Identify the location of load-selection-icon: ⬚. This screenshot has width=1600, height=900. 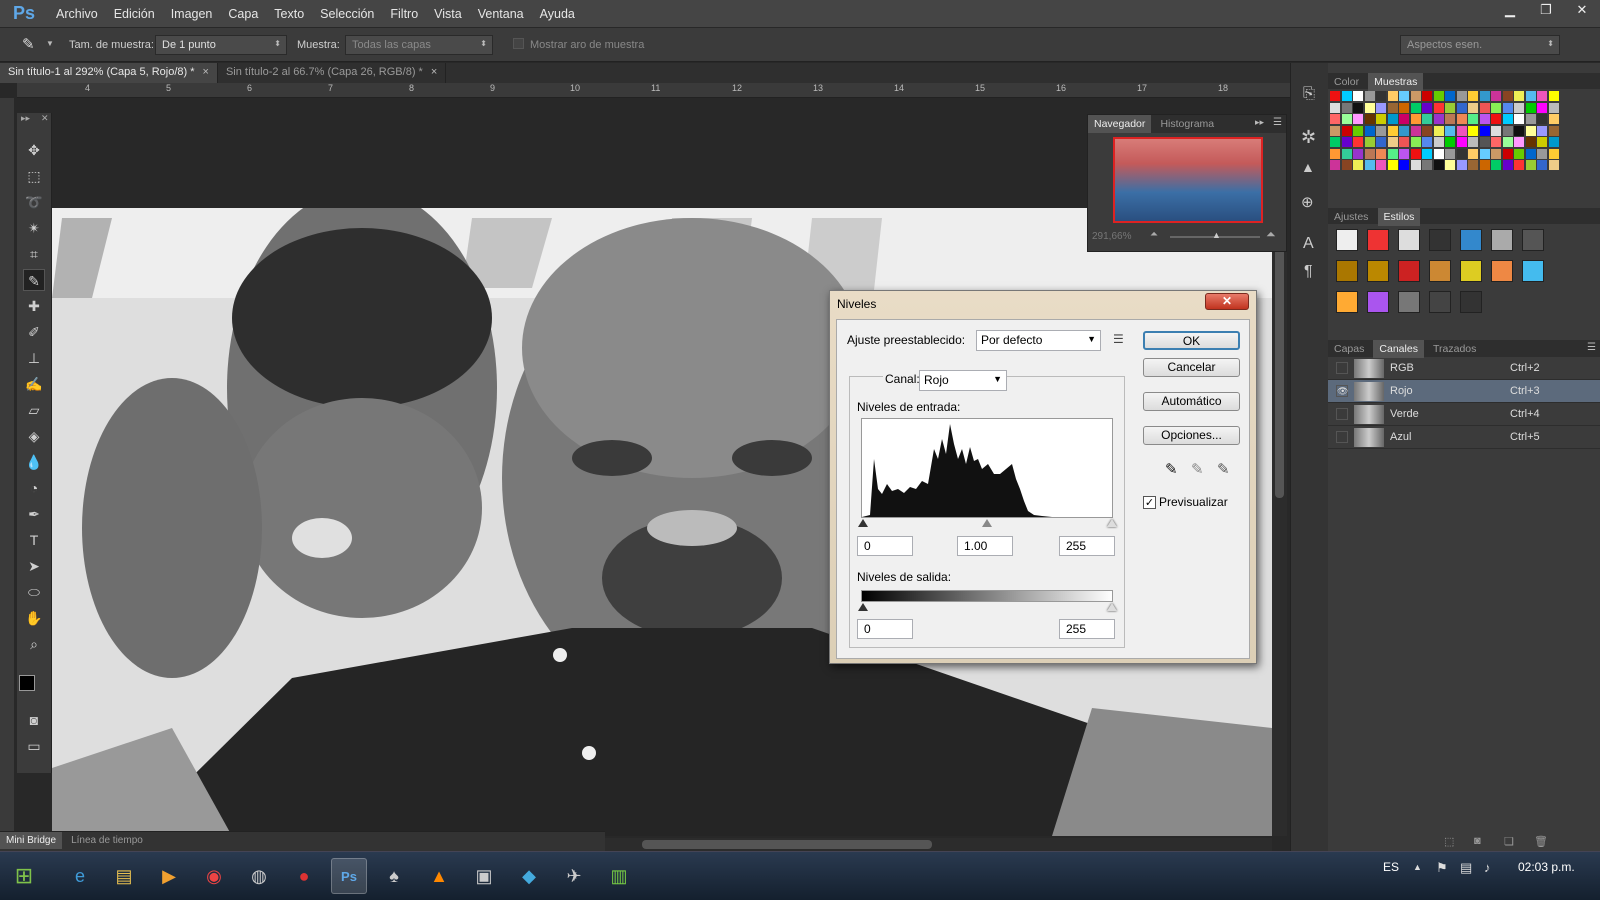
(1449, 841).